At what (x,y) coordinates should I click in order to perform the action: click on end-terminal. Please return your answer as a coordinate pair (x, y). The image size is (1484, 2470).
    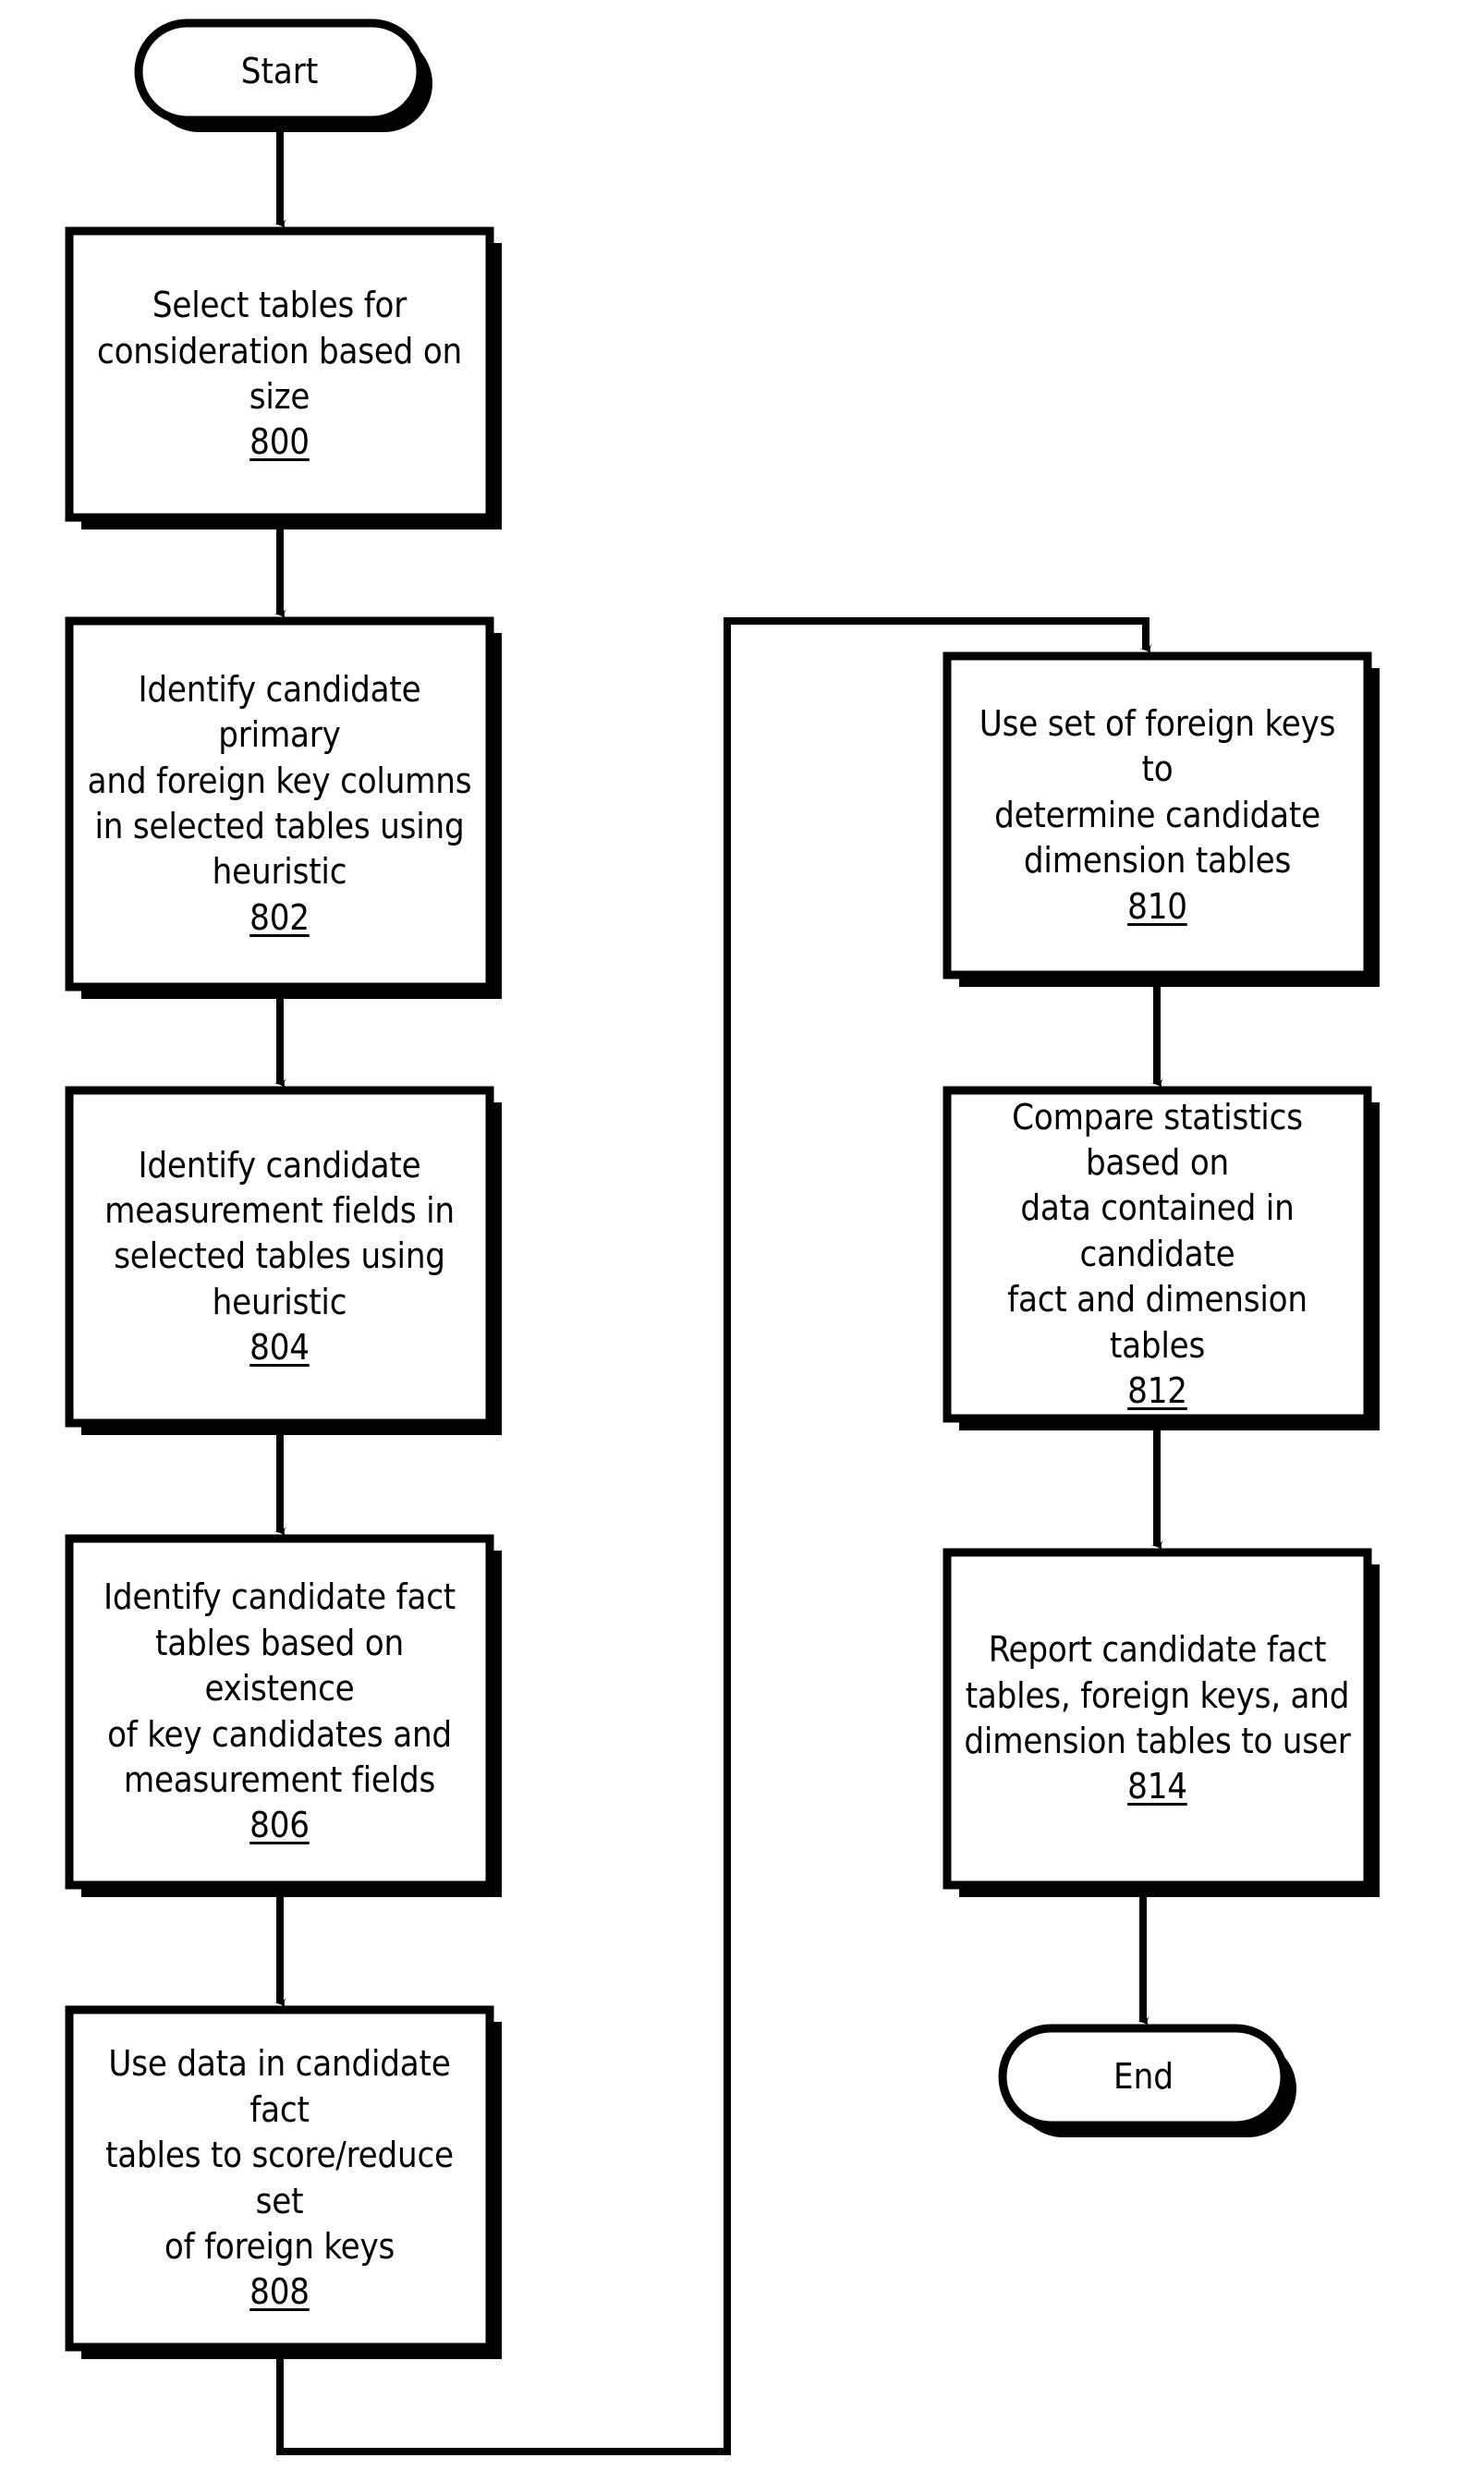
    Looking at the image, I should click on (1143, 2077).